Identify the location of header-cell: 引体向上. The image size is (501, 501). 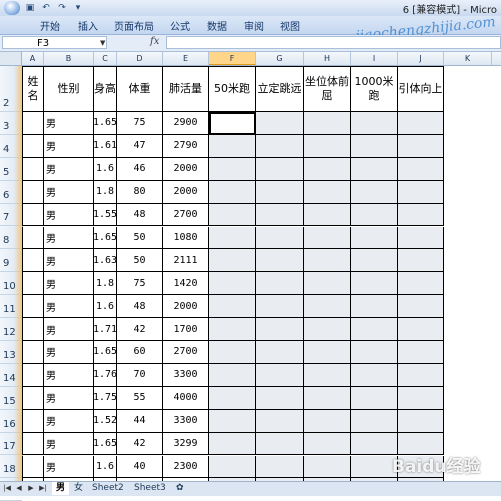
(421, 89).